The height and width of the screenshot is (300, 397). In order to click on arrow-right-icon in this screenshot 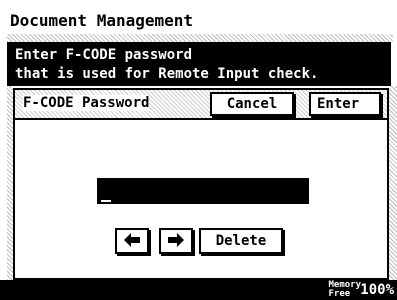, I will do `click(176, 241)`.